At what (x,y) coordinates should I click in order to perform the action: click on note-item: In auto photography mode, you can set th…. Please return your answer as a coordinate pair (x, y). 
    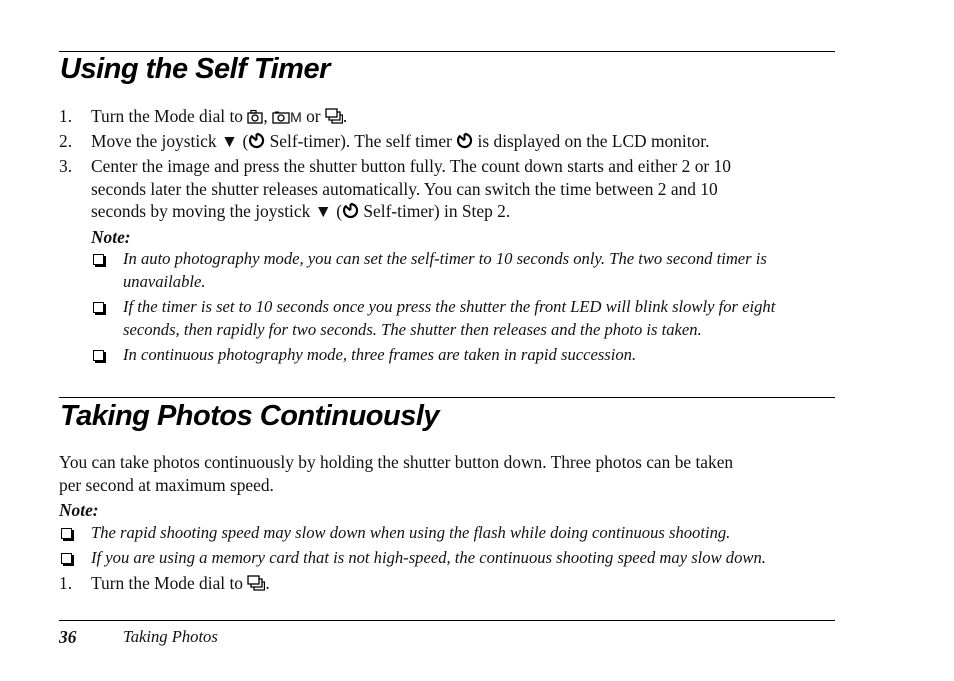
    Looking at the image, I should click on (445, 258).